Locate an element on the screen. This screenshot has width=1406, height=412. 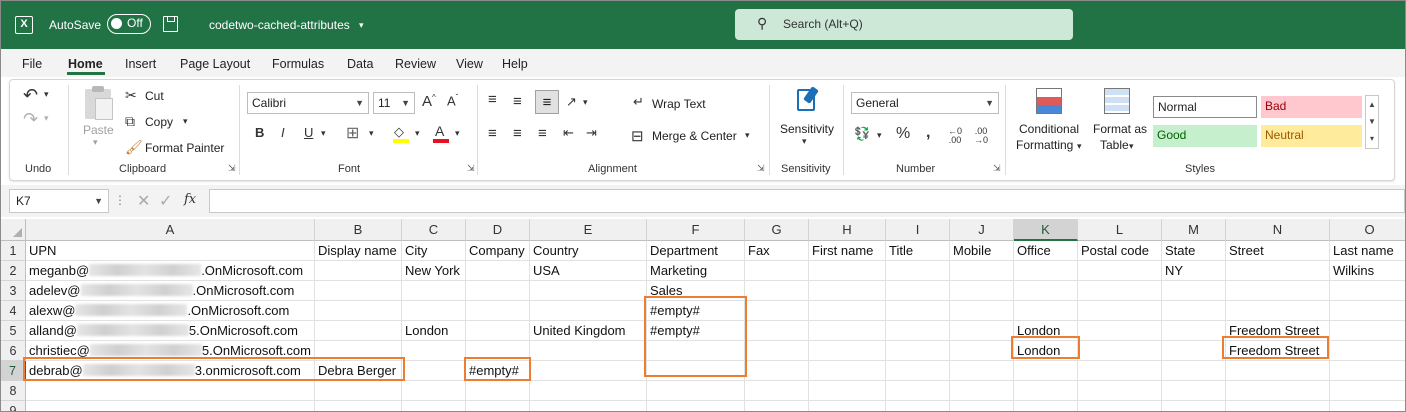
column-header-m: M is located at coordinates (1194, 230).